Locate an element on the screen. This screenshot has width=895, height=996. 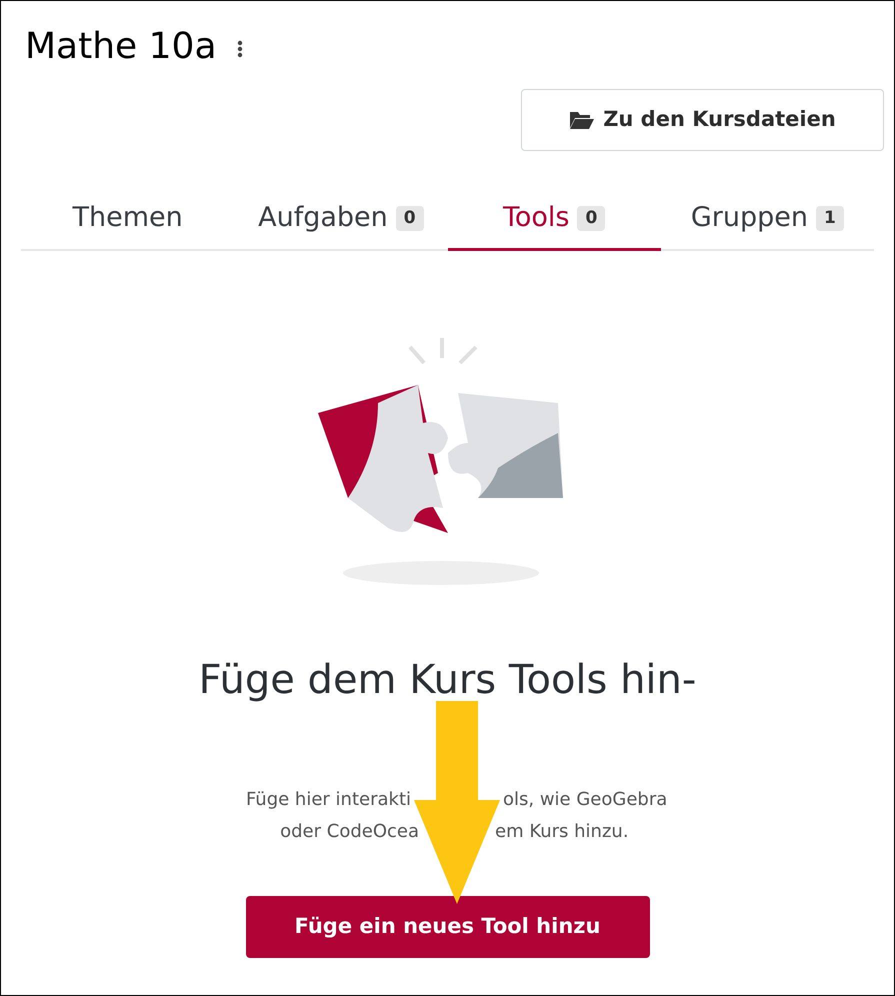
empty-state-heading: Füge dem Kurs Tools hin- is located at coordinates (448, 680).